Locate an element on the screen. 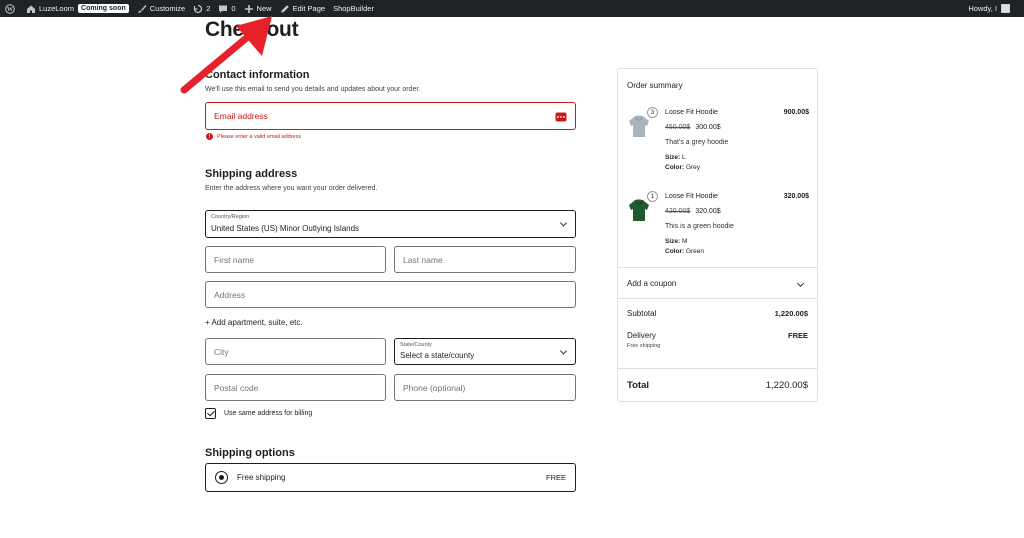 The image size is (1024, 538). error-icon: ! is located at coordinates (209, 136).